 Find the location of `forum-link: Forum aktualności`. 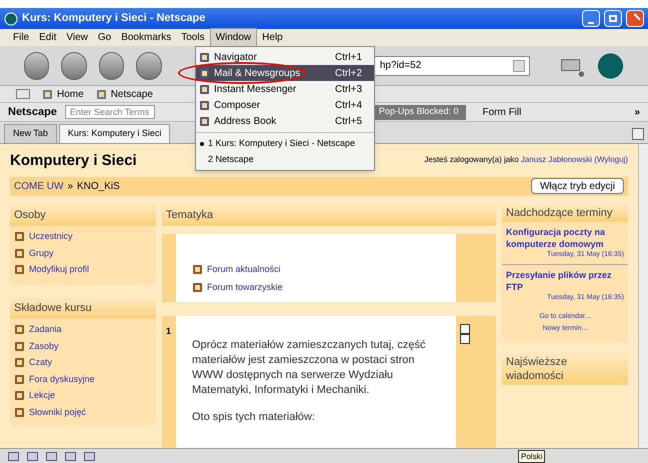

forum-link: Forum aktualności is located at coordinates (316, 269).